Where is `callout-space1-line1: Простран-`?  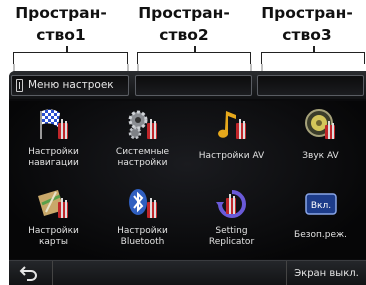
callout-space1-line1: Простран- is located at coordinates (61, 13).